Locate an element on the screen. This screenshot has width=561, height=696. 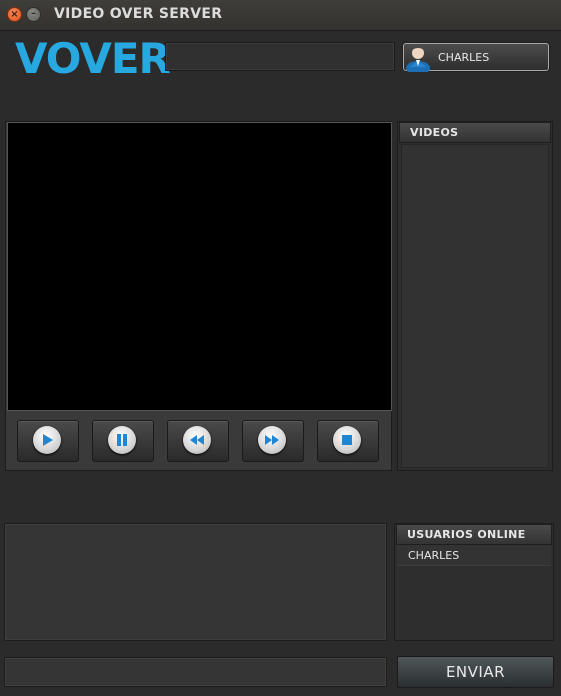
user-button-label: CHARLES is located at coordinates (464, 57).